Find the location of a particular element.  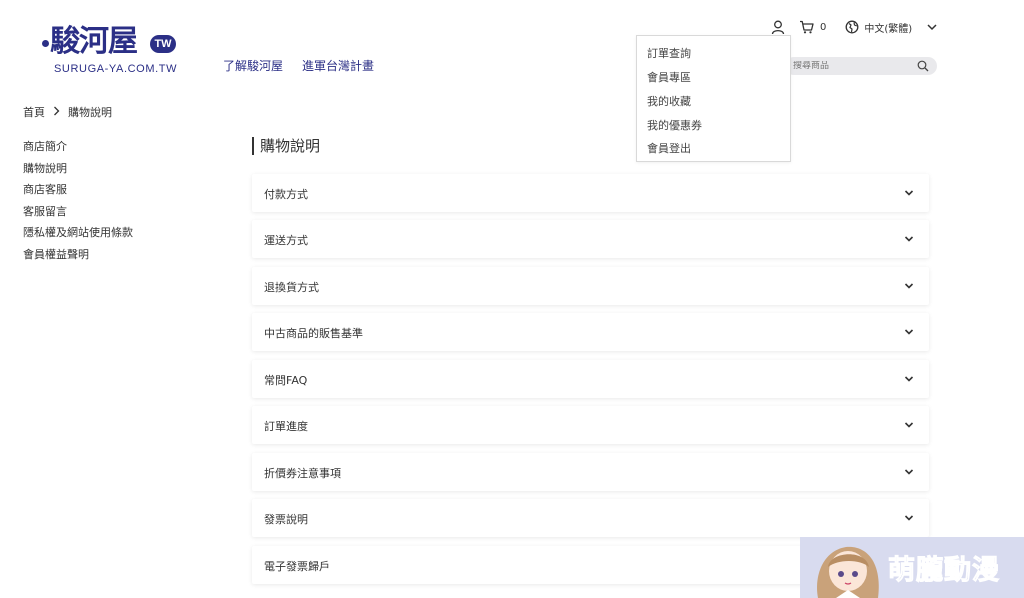

site-logo: 駿河屋 TW SURUGA-YA.COM.TW is located at coordinates (112, 51).